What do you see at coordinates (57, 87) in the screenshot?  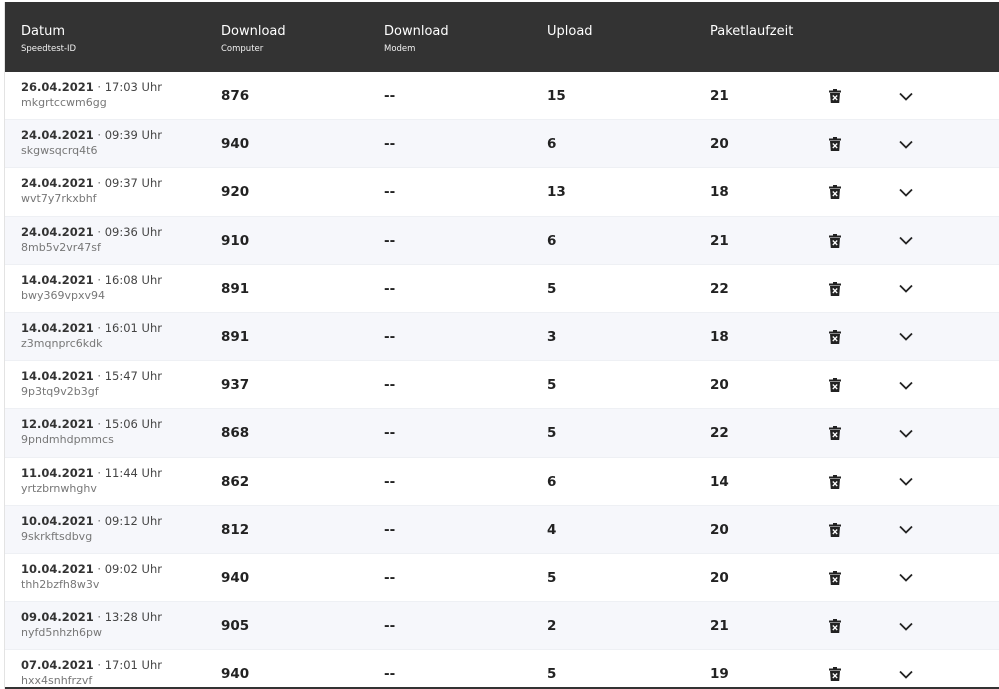 I see `row-date: 26.04.2021` at bounding box center [57, 87].